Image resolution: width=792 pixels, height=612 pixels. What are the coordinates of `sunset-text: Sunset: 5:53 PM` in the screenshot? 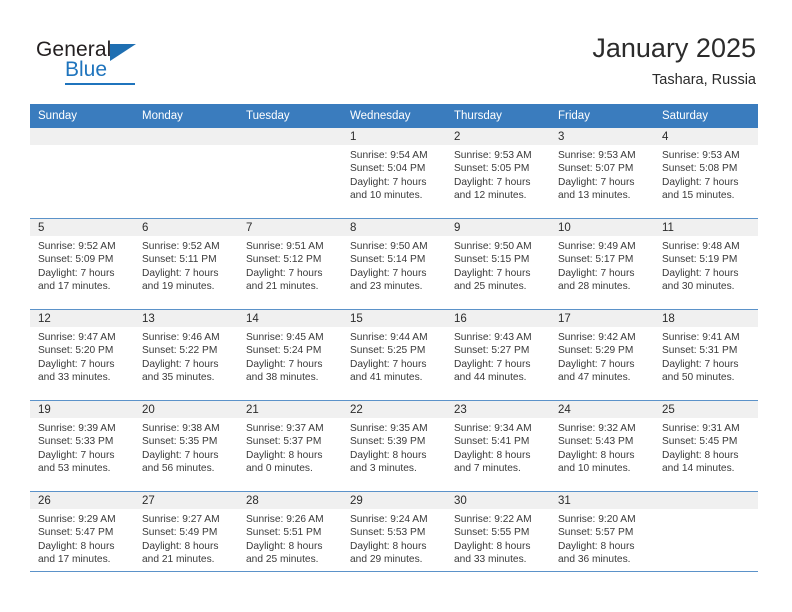 It's located at (388, 533).